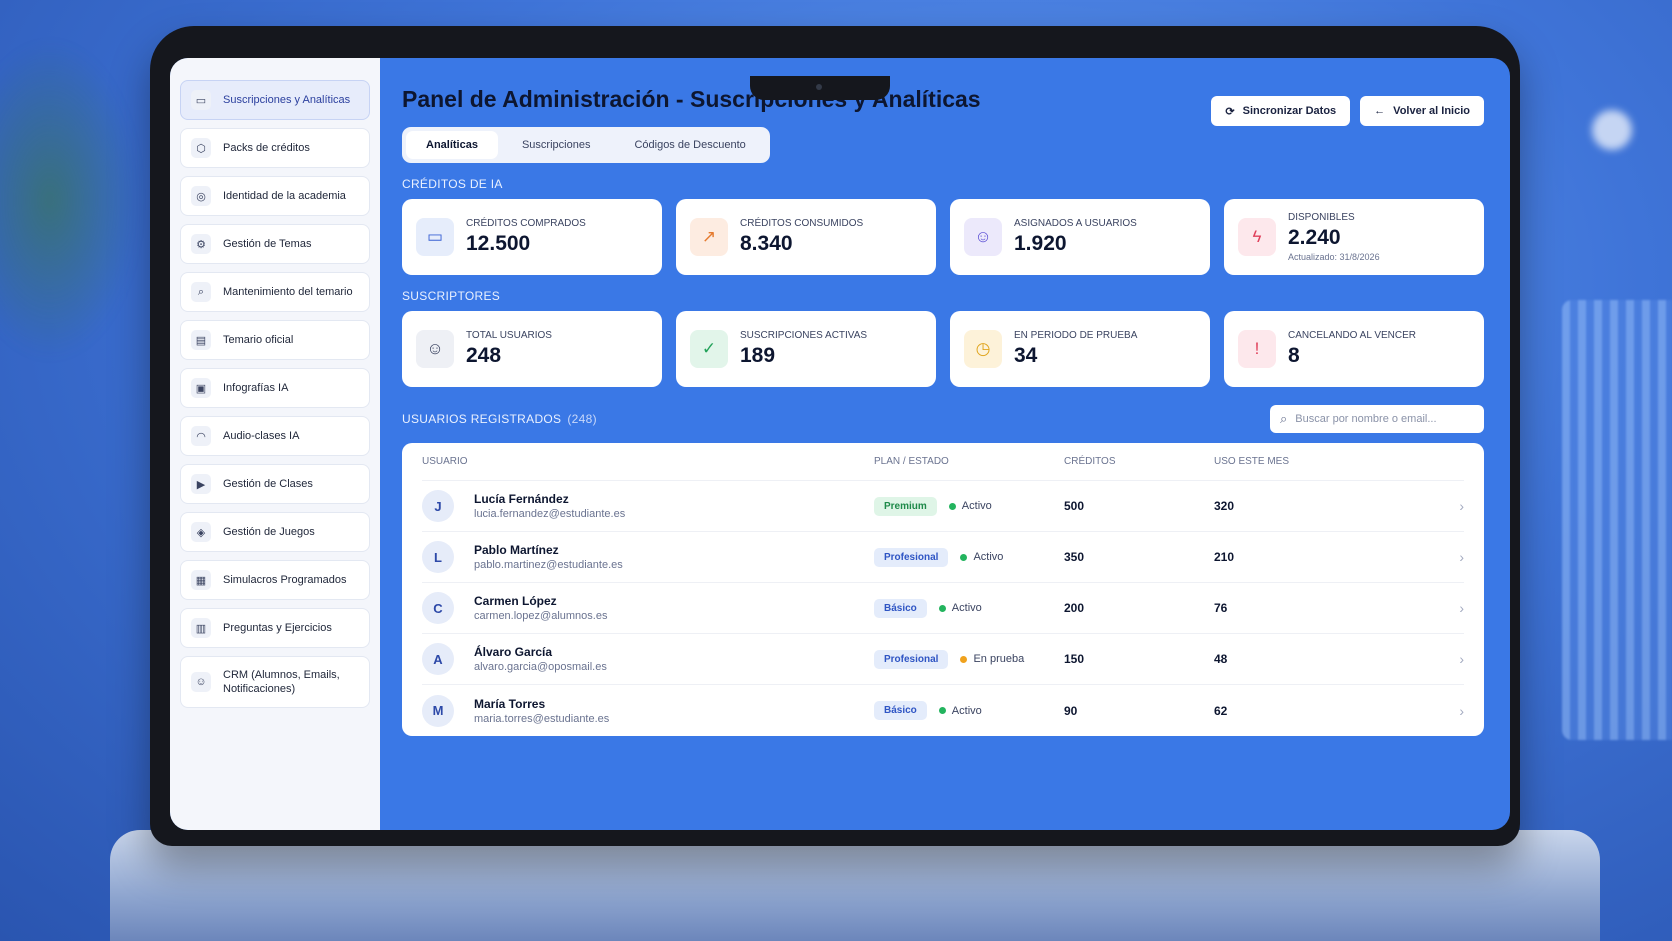 This screenshot has height=941, width=1672. I want to click on stat-label: TOTAL USUARIOS, so click(509, 335).